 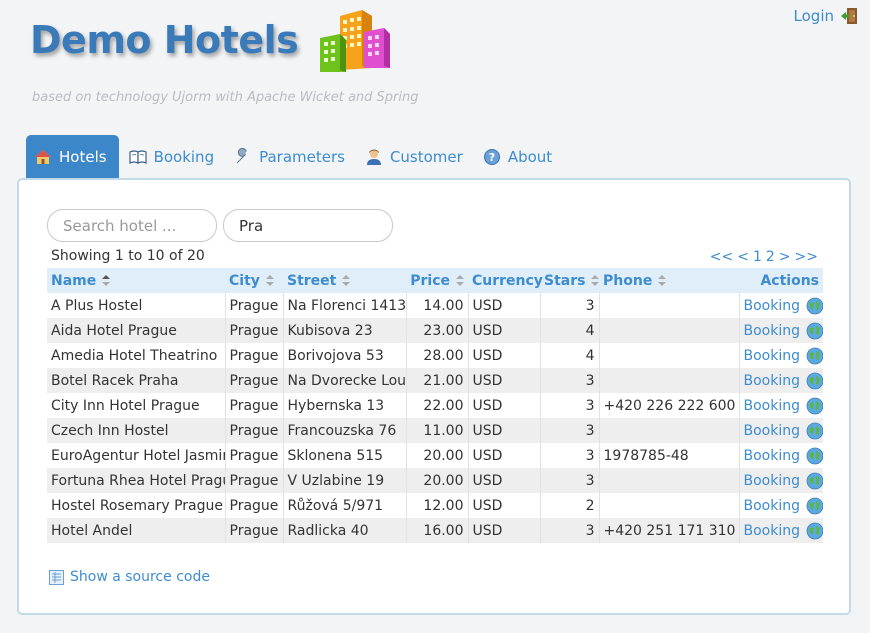 I want to click on cell-price: 12.00, so click(x=437, y=505).